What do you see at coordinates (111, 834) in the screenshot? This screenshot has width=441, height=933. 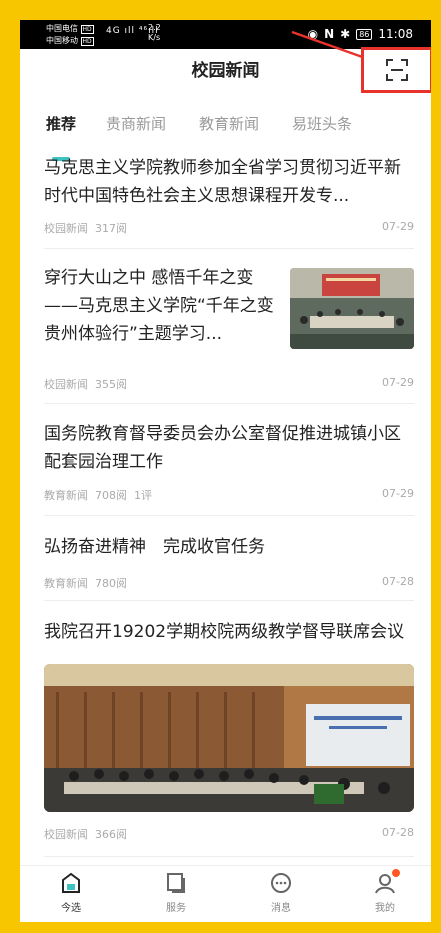 I see `news-reads: 366阅` at bounding box center [111, 834].